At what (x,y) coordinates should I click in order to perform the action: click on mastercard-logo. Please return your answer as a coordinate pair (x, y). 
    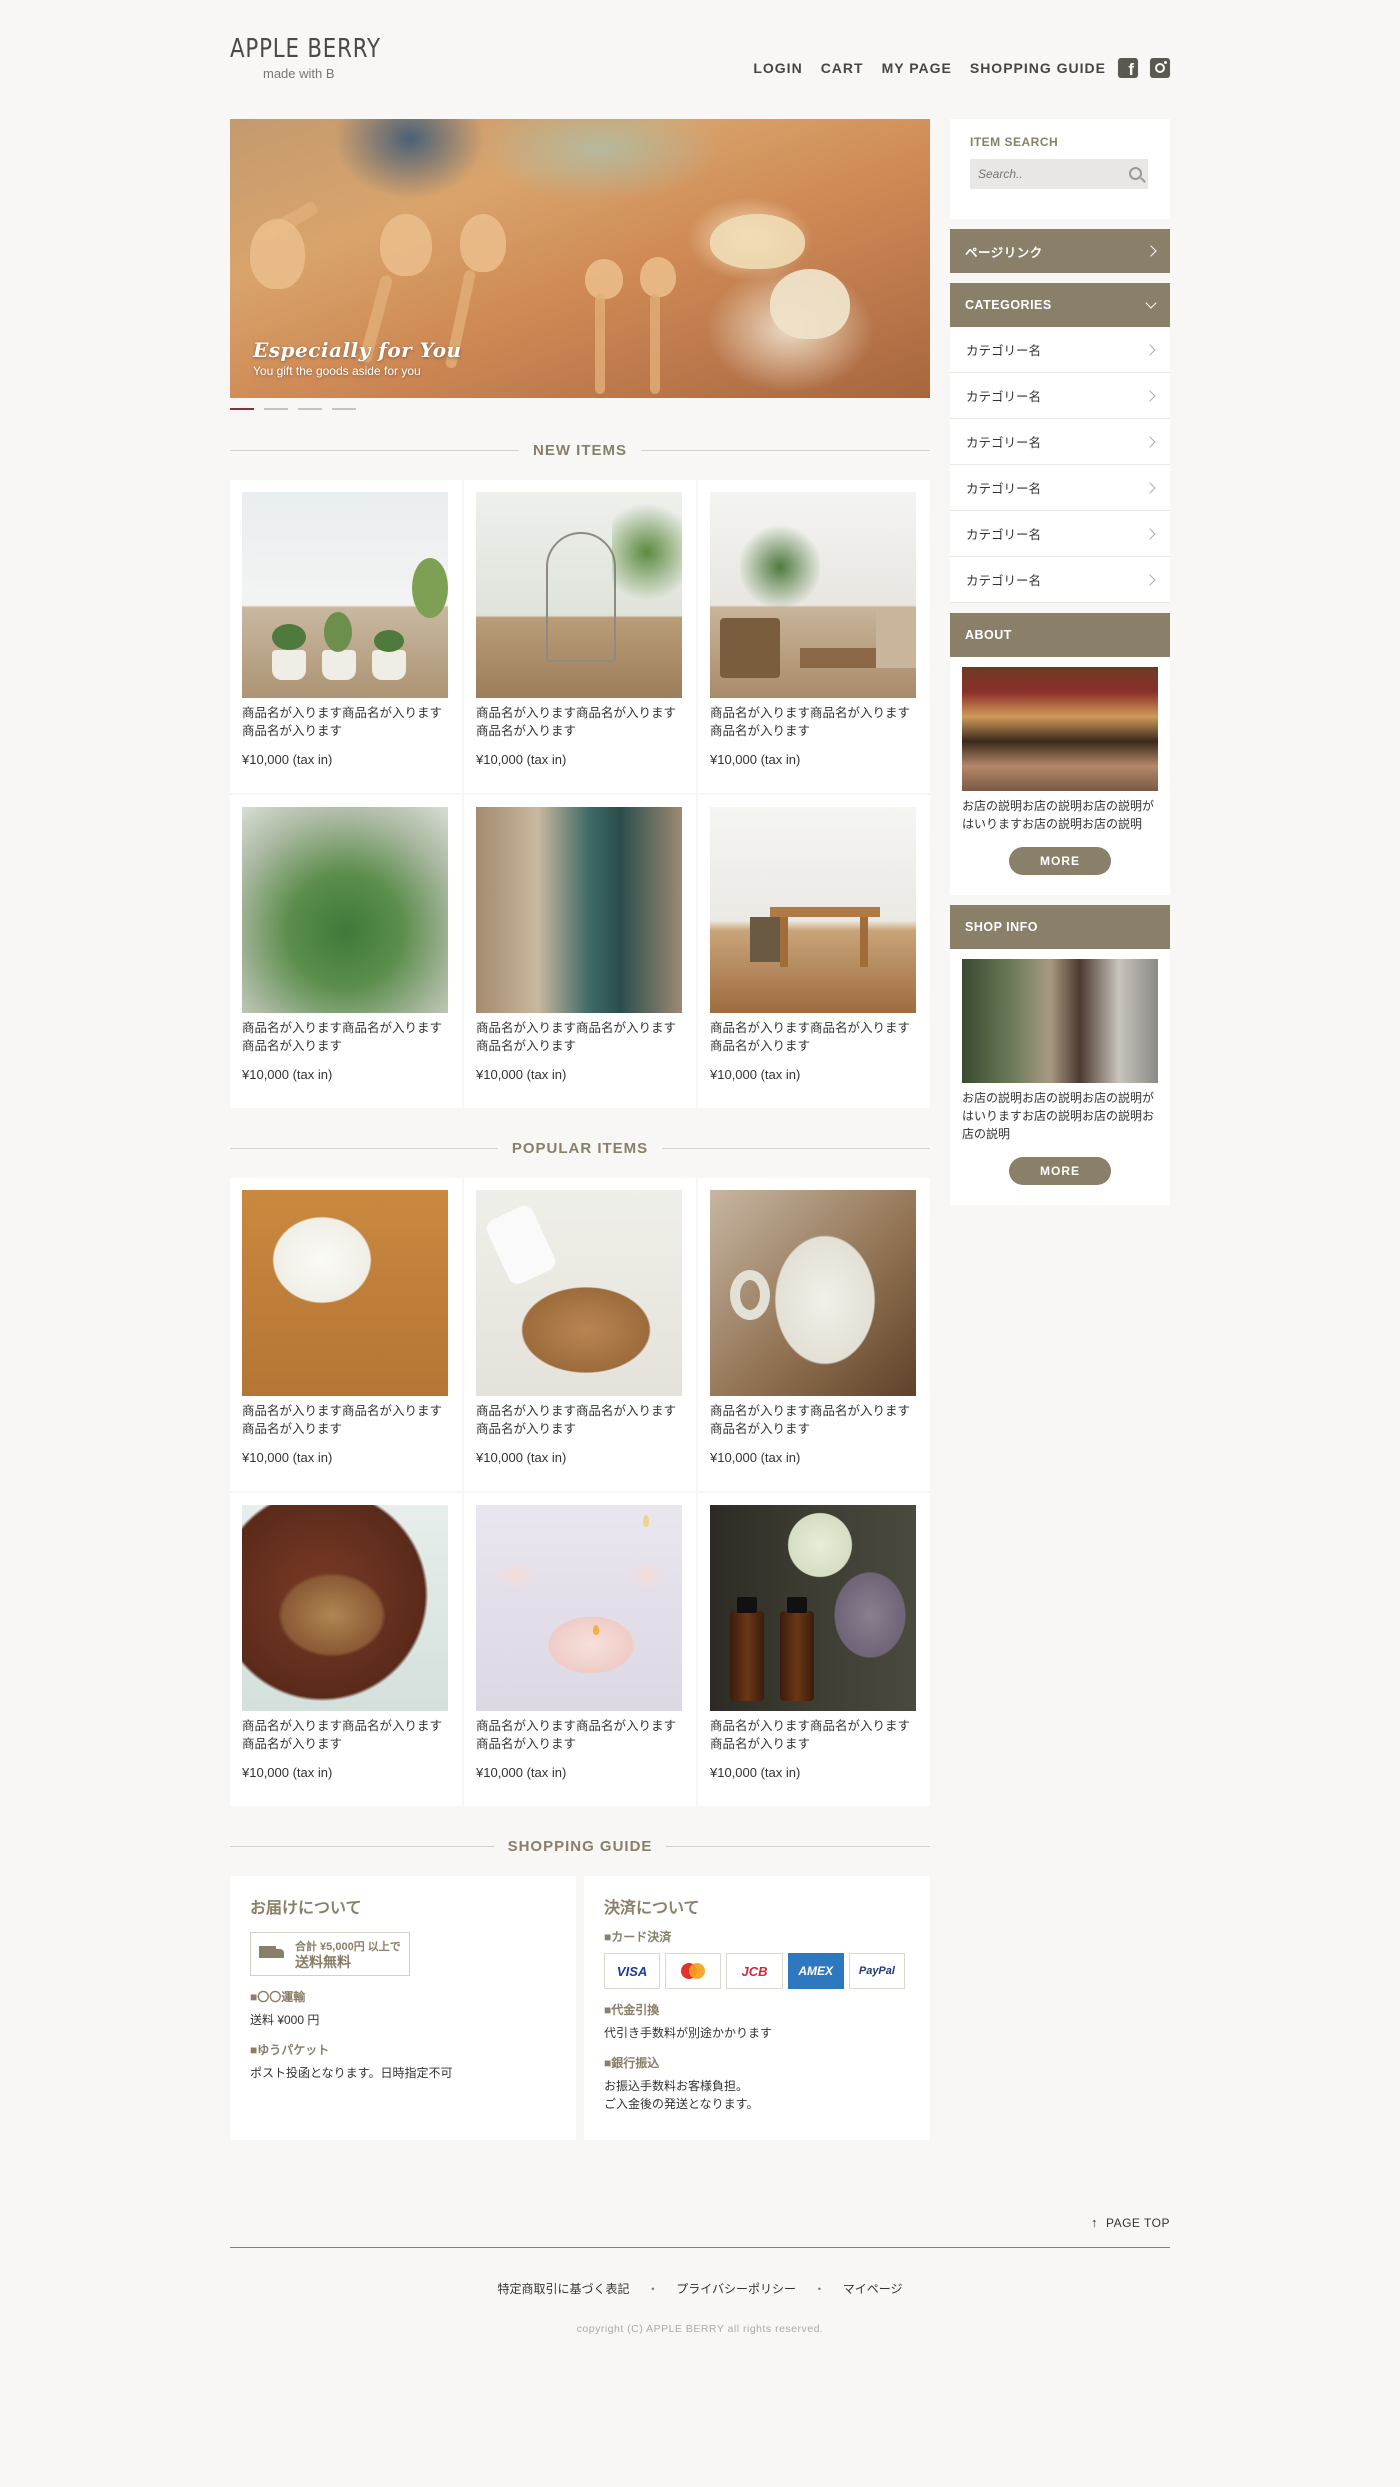
    Looking at the image, I should click on (693, 1971).